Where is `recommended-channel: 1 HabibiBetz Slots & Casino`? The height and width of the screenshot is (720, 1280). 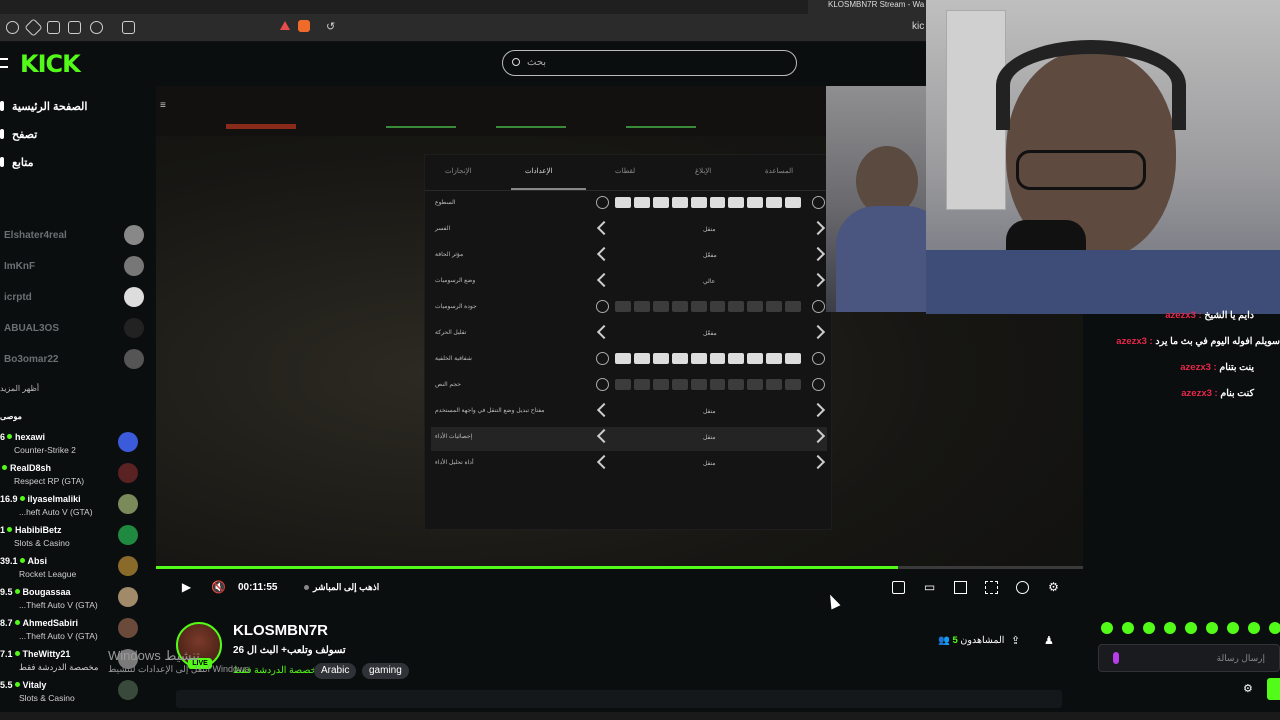
recommended-channel: 1 HabibiBetz Slots & Casino is located at coordinates (75, 538).